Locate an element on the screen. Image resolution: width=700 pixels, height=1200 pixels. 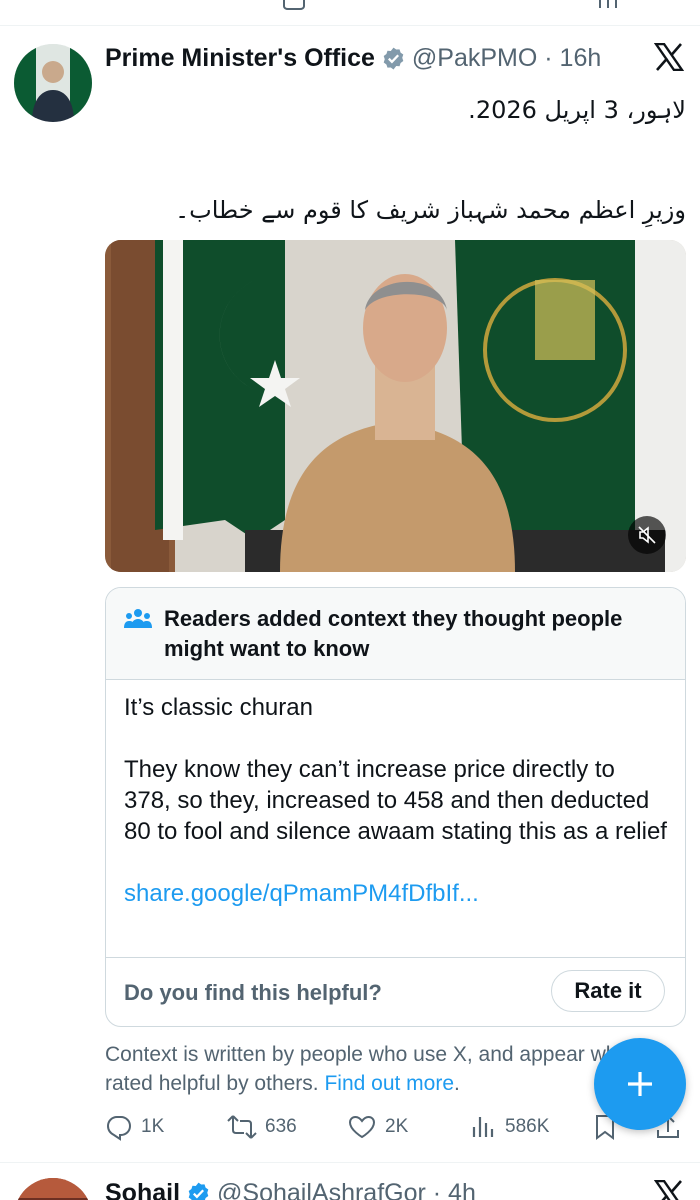
avatar-photo is located at coordinates (53, 83).